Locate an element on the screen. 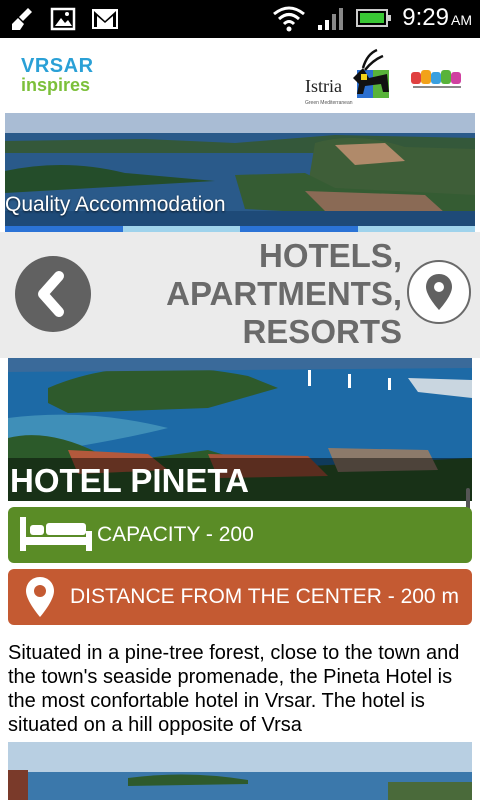  bed-icon is located at coordinates (56, 534).